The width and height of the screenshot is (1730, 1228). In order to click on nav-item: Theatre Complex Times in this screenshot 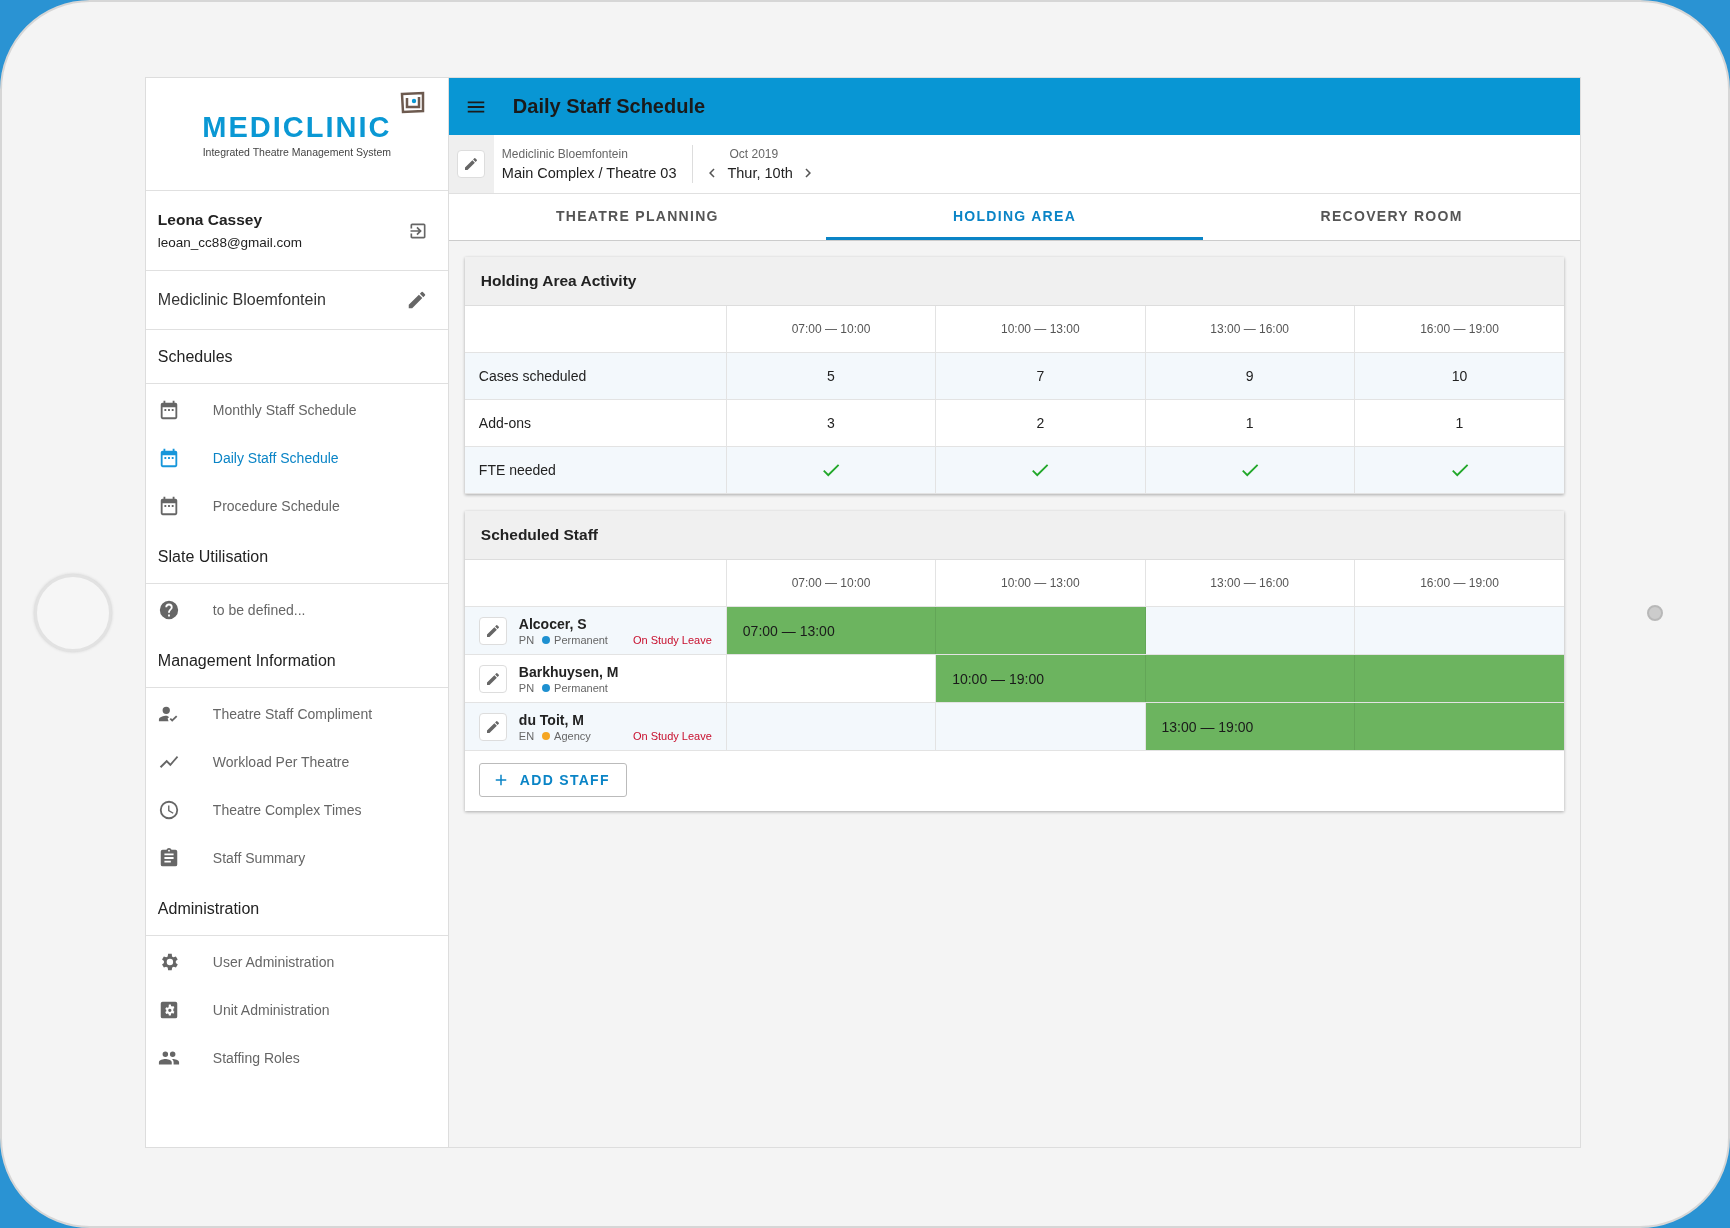, I will do `click(296, 810)`.